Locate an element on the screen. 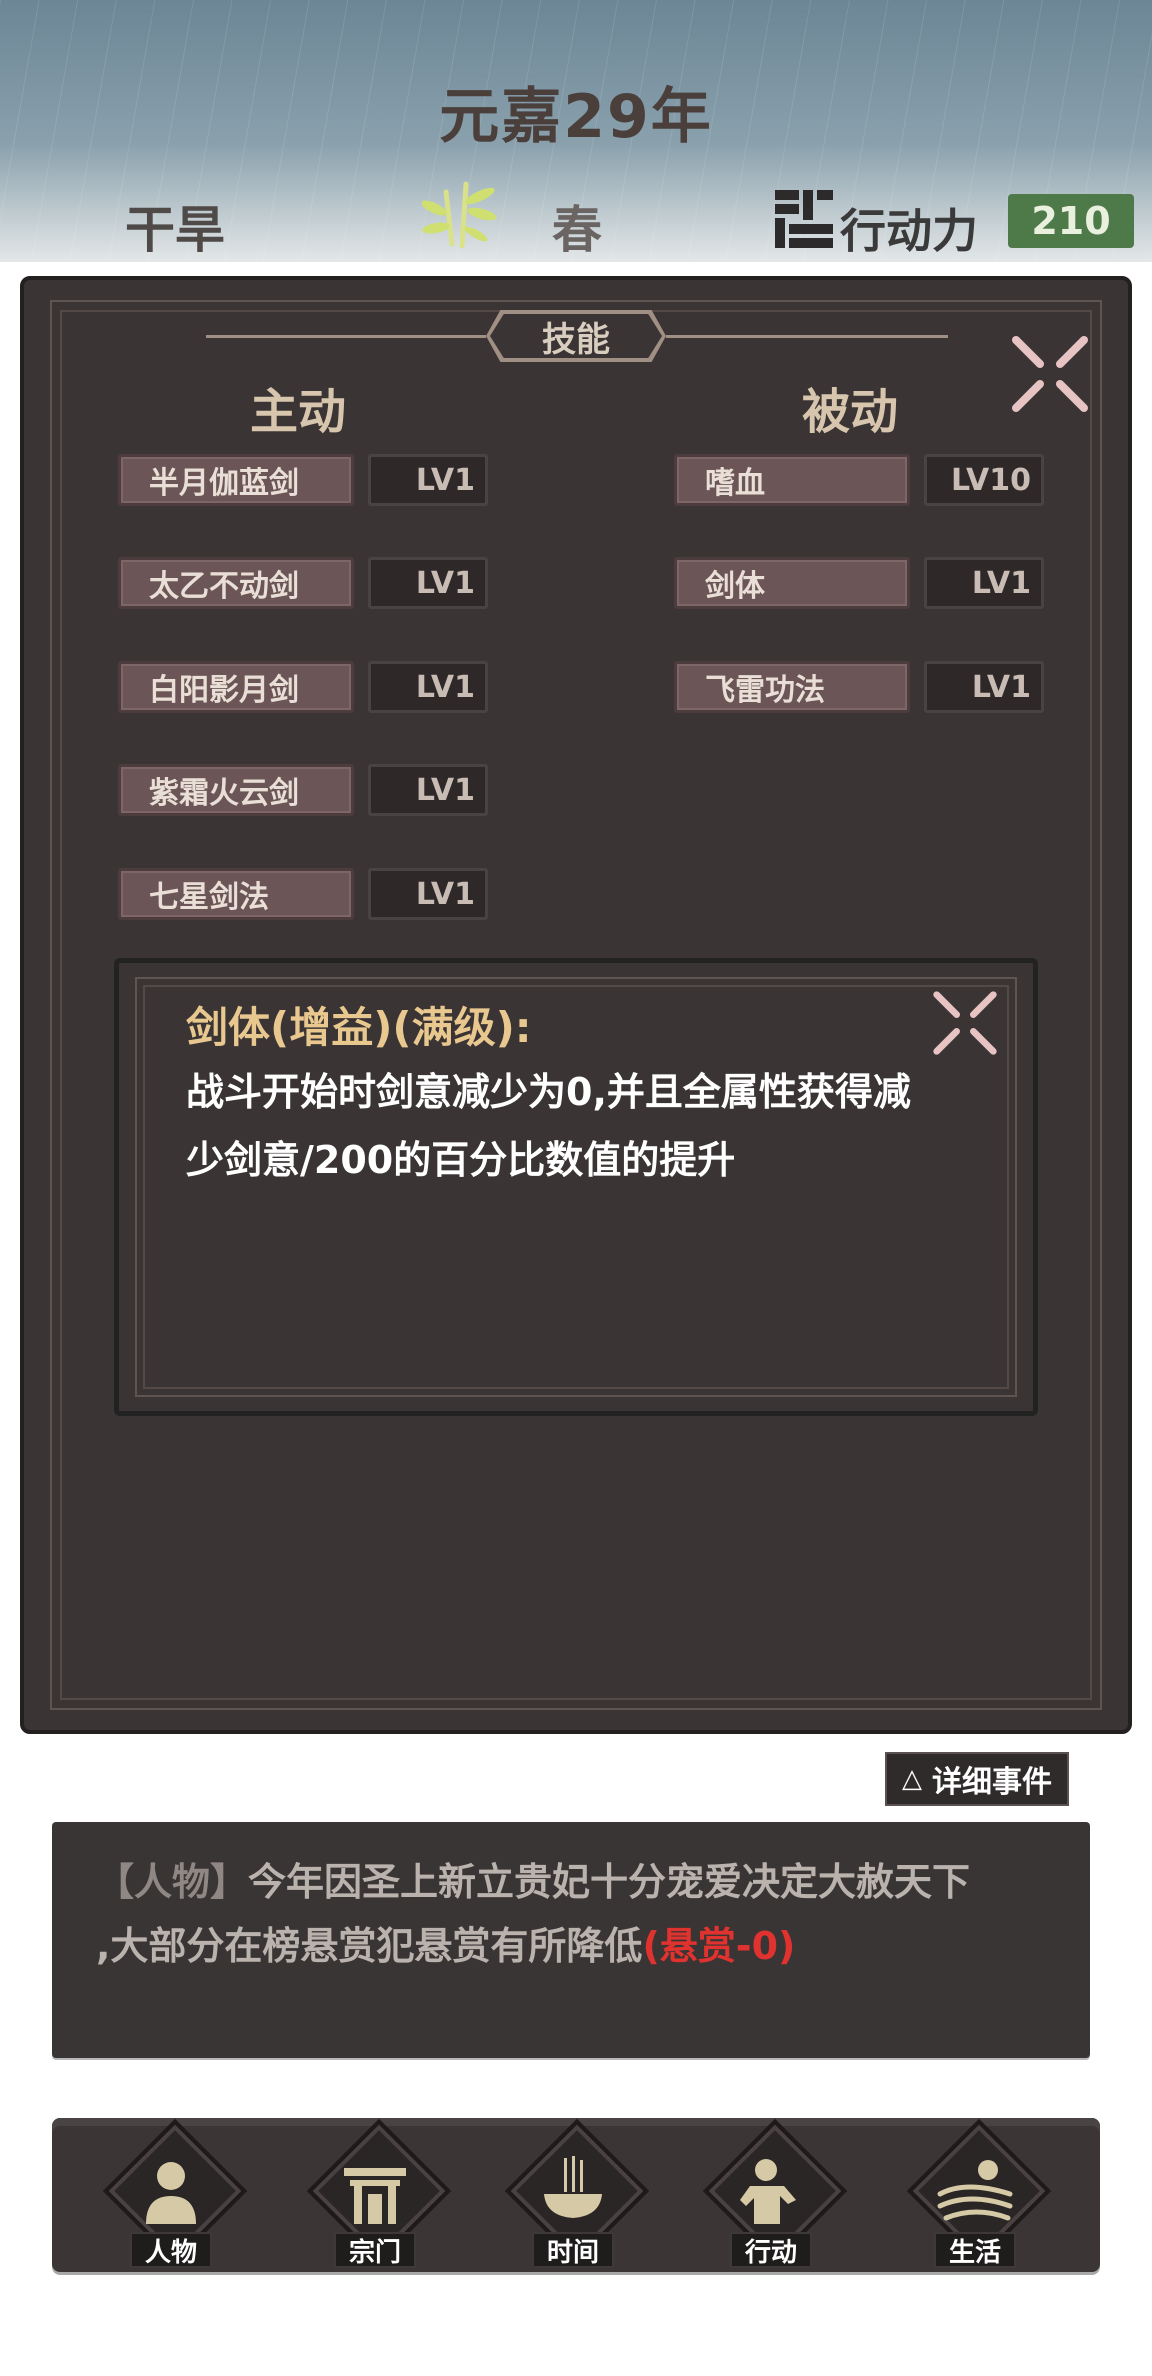 This screenshot has width=1152, height=2376. event-tag: 【人物】 is located at coordinates (172, 1882).